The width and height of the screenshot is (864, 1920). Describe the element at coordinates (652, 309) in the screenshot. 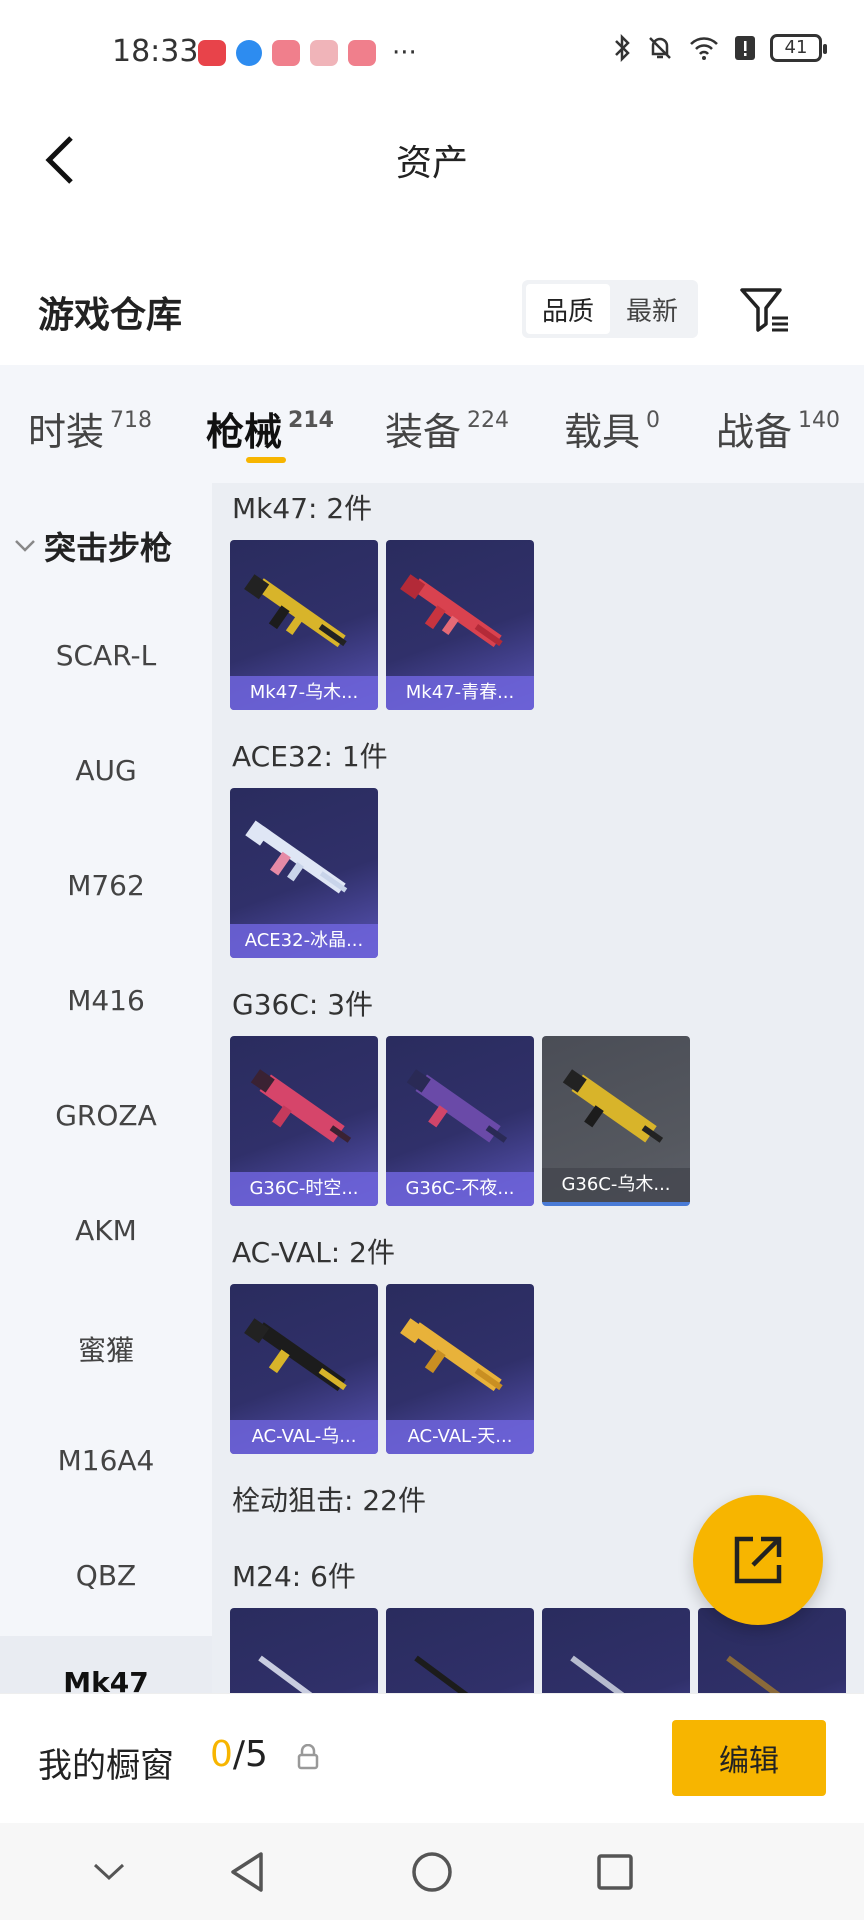

I see `sort-latest-button: 最新` at that location.